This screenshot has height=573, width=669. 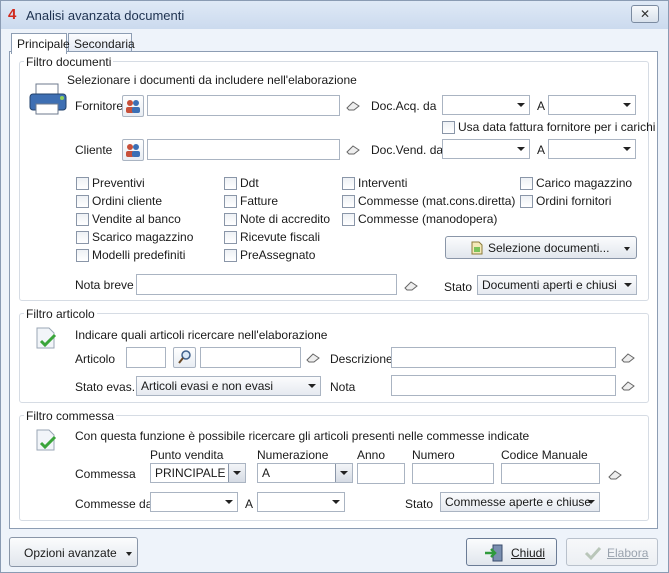 I want to click on articolo-code-input, so click(x=146, y=357).